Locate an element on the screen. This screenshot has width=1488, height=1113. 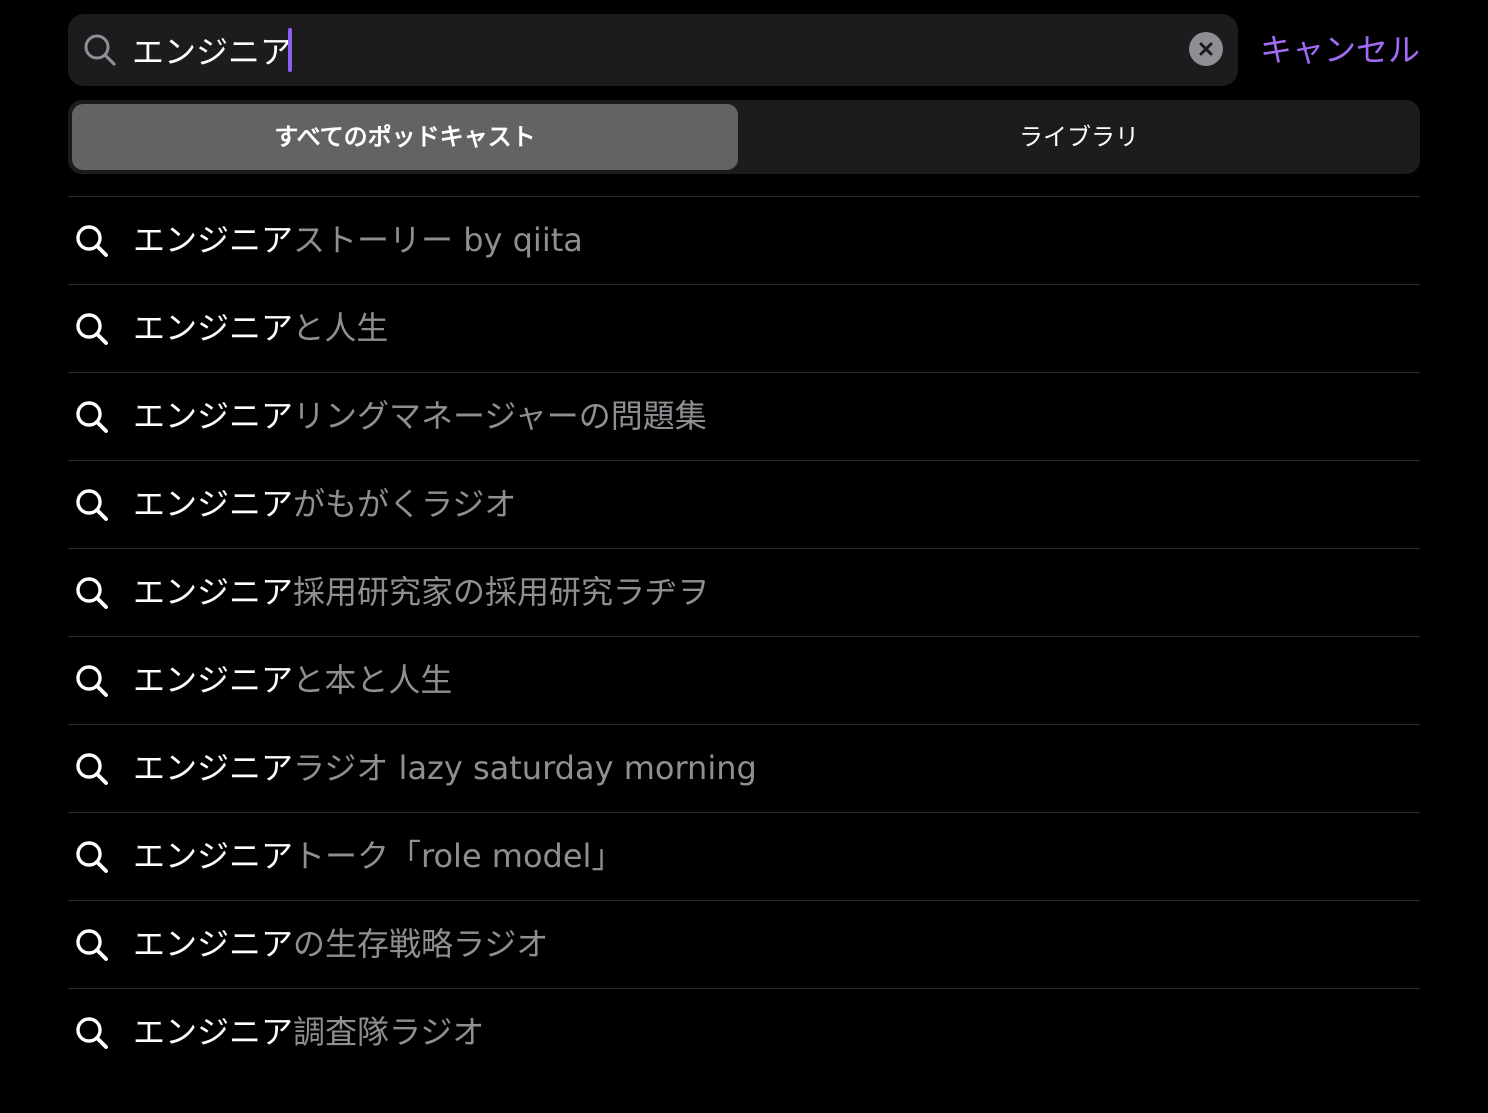
suggestion-row: エンジニアラジオ lazy saturday morning is located at coordinates (744, 769).